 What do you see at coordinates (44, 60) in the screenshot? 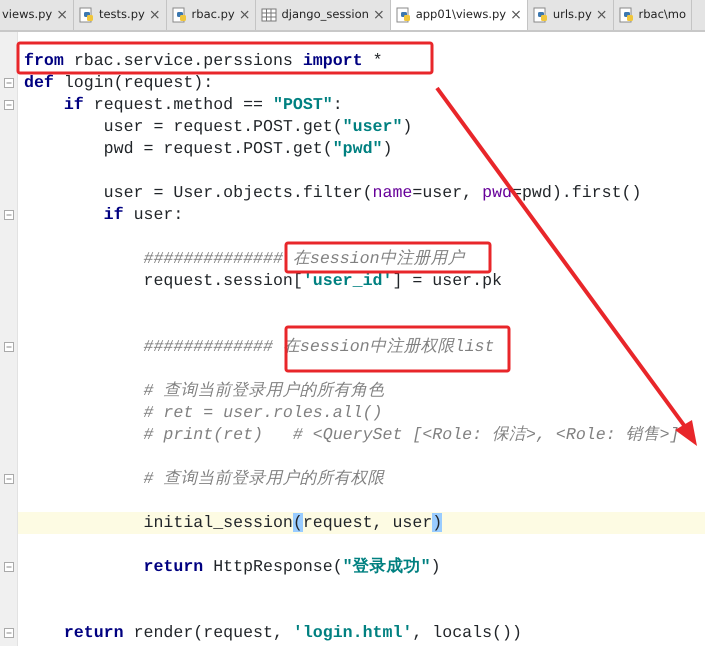
I see `keyword: from` at bounding box center [44, 60].